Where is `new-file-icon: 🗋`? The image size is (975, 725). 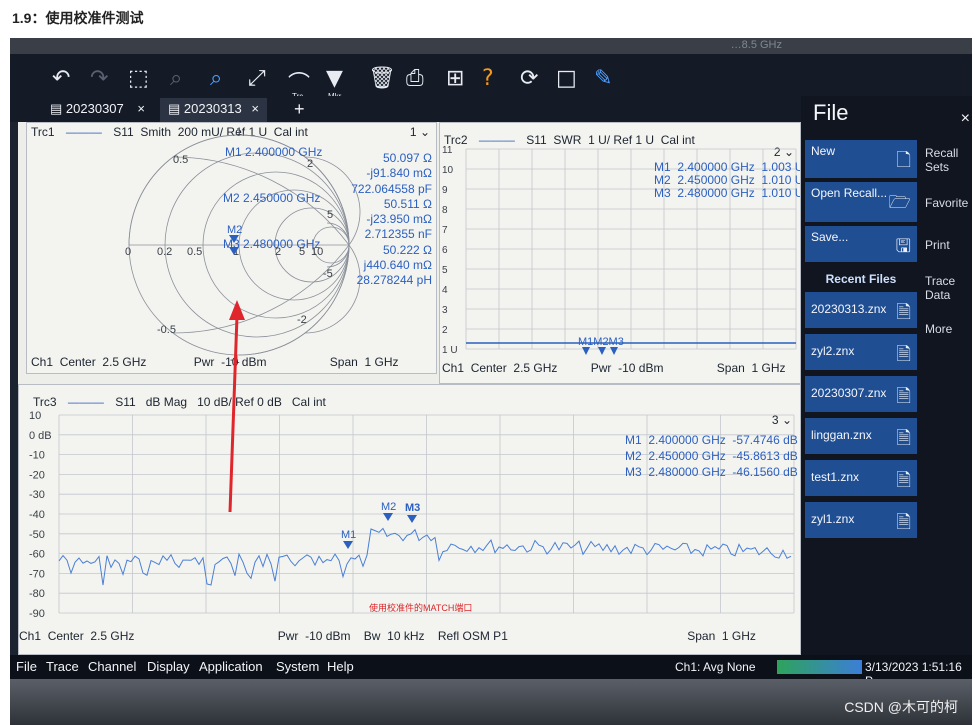
new-file-icon: 🗋 is located at coordinates (903, 160).